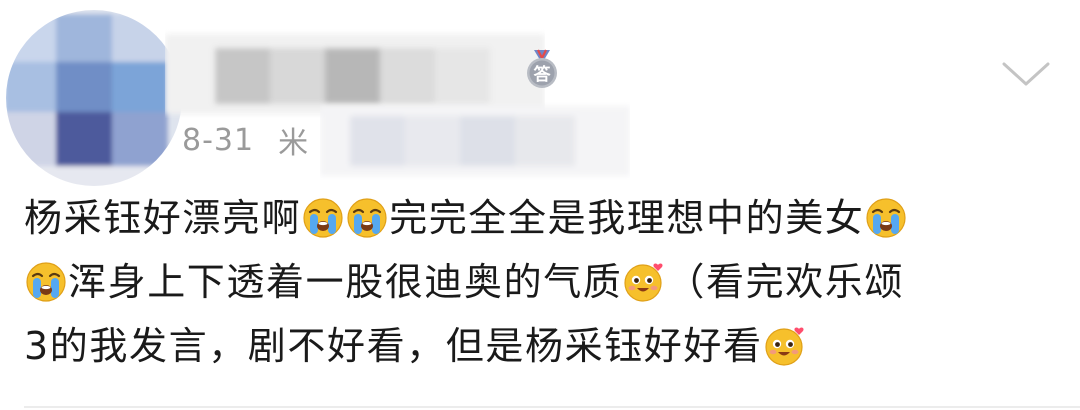 Image resolution: width=1080 pixels, height=410 pixels. What do you see at coordinates (475, 140) in the screenshot?
I see `source-redacted` at bounding box center [475, 140].